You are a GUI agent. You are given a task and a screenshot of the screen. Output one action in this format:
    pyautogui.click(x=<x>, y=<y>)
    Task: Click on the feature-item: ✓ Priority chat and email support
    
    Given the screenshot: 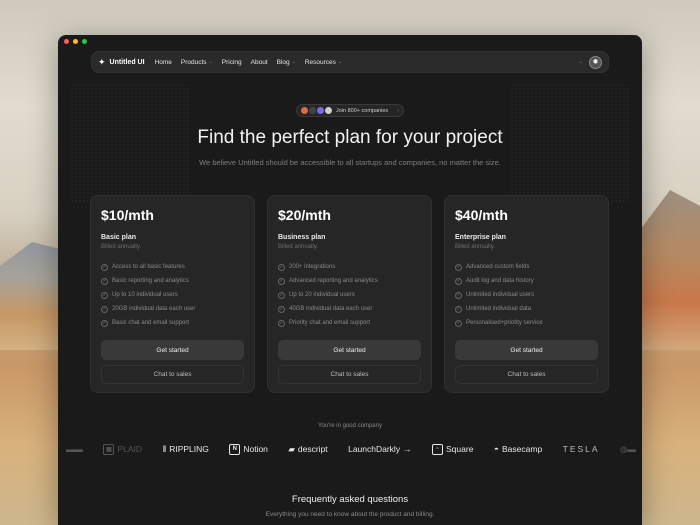 What is the action you would take?
    pyautogui.click(x=349, y=323)
    